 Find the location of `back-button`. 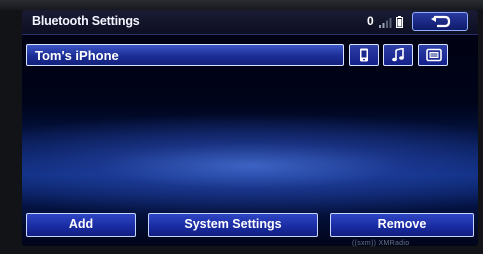

back-button is located at coordinates (440, 21).